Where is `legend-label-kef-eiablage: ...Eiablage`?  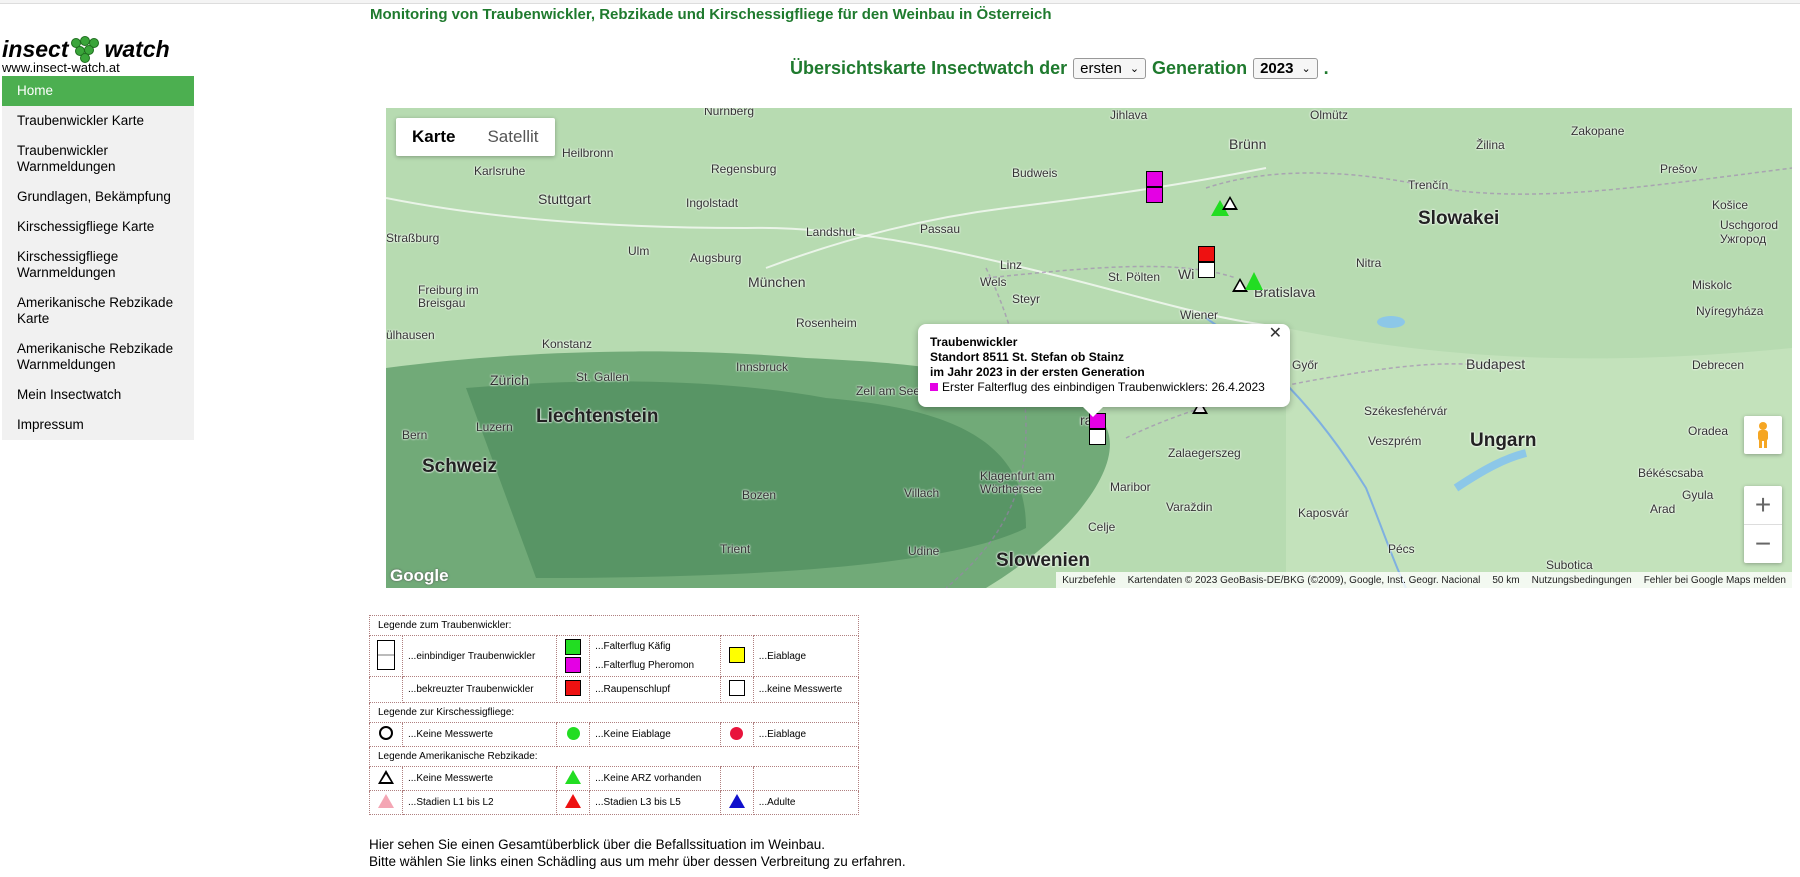
legend-label-kef-eiablage: ...Eiablage is located at coordinates (806, 734).